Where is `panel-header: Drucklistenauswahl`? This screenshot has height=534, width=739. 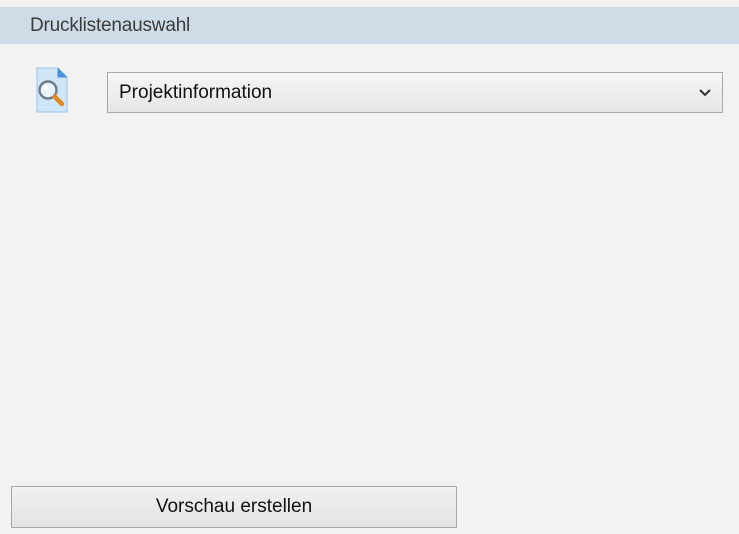 panel-header: Drucklistenauswahl is located at coordinates (369, 25).